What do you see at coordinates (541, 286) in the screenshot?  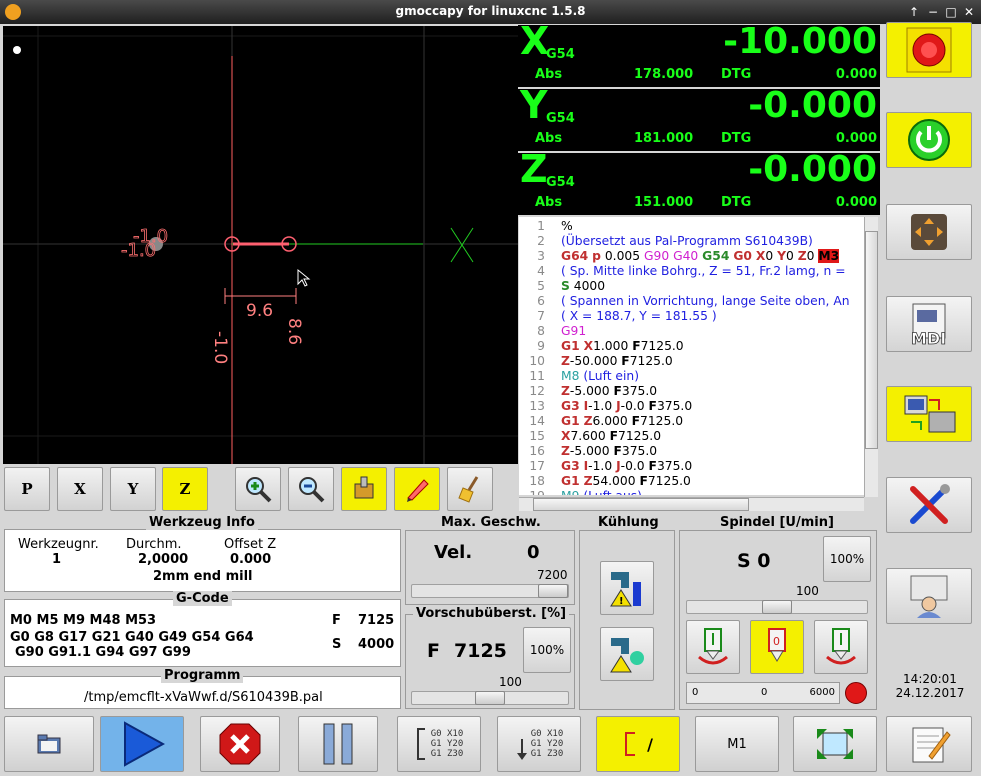 I see `gcode-line-number: 5` at bounding box center [541, 286].